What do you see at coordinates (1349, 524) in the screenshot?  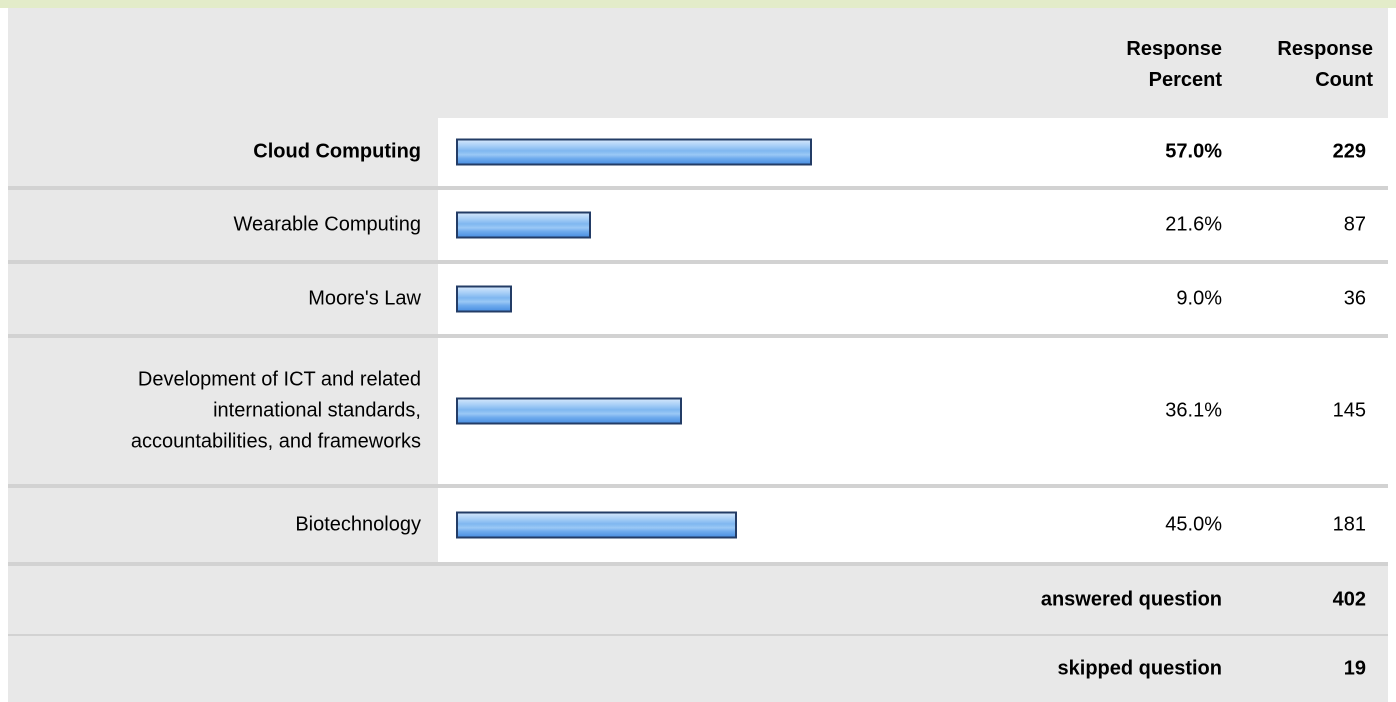 I see `response-count: 181` at bounding box center [1349, 524].